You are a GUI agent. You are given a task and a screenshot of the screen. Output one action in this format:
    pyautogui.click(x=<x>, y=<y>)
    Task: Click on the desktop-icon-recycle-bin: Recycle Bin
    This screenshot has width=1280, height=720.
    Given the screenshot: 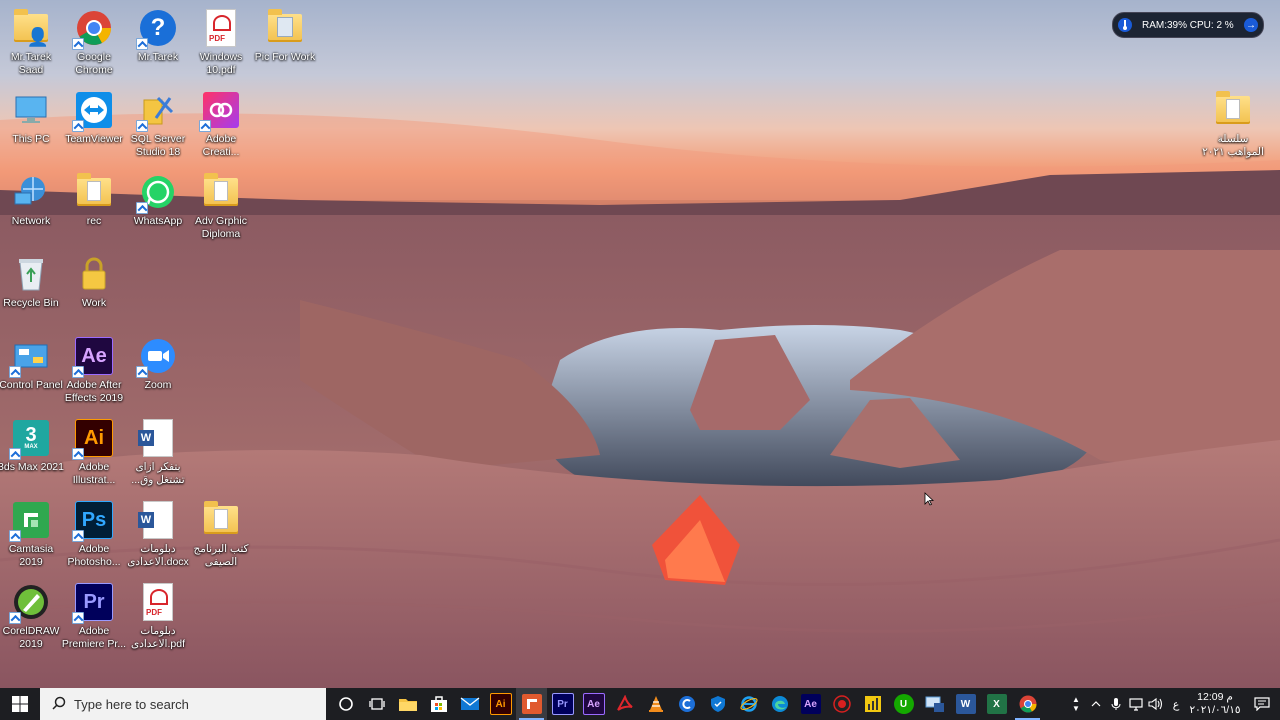 What is the action you would take?
    pyautogui.click(x=31, y=288)
    